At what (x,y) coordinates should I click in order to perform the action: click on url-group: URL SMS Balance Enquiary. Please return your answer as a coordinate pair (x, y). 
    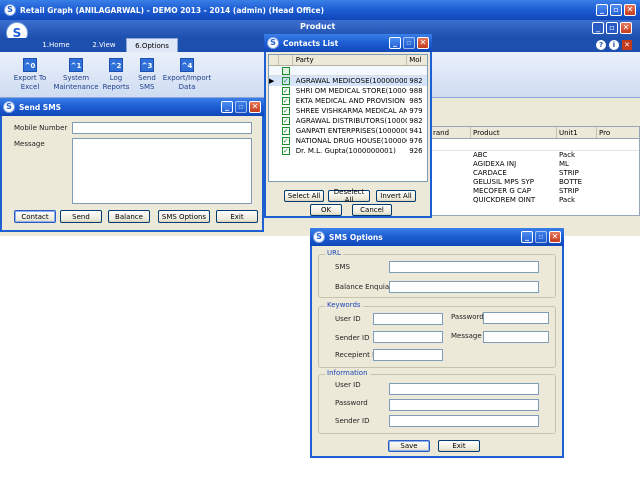
    Looking at the image, I should click on (437, 273).